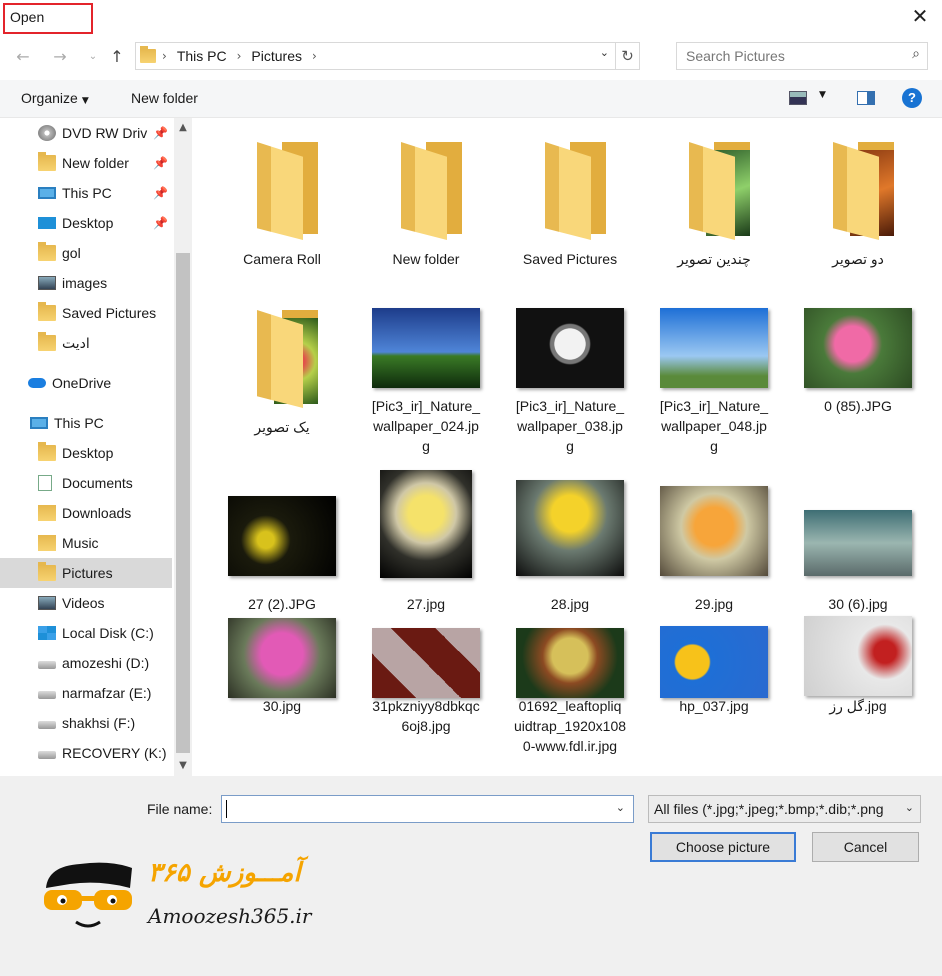 The width and height of the screenshot is (942, 976). Describe the element at coordinates (93, 57) in the screenshot. I see `recent-locations-chevron-icon: ⌄` at that location.